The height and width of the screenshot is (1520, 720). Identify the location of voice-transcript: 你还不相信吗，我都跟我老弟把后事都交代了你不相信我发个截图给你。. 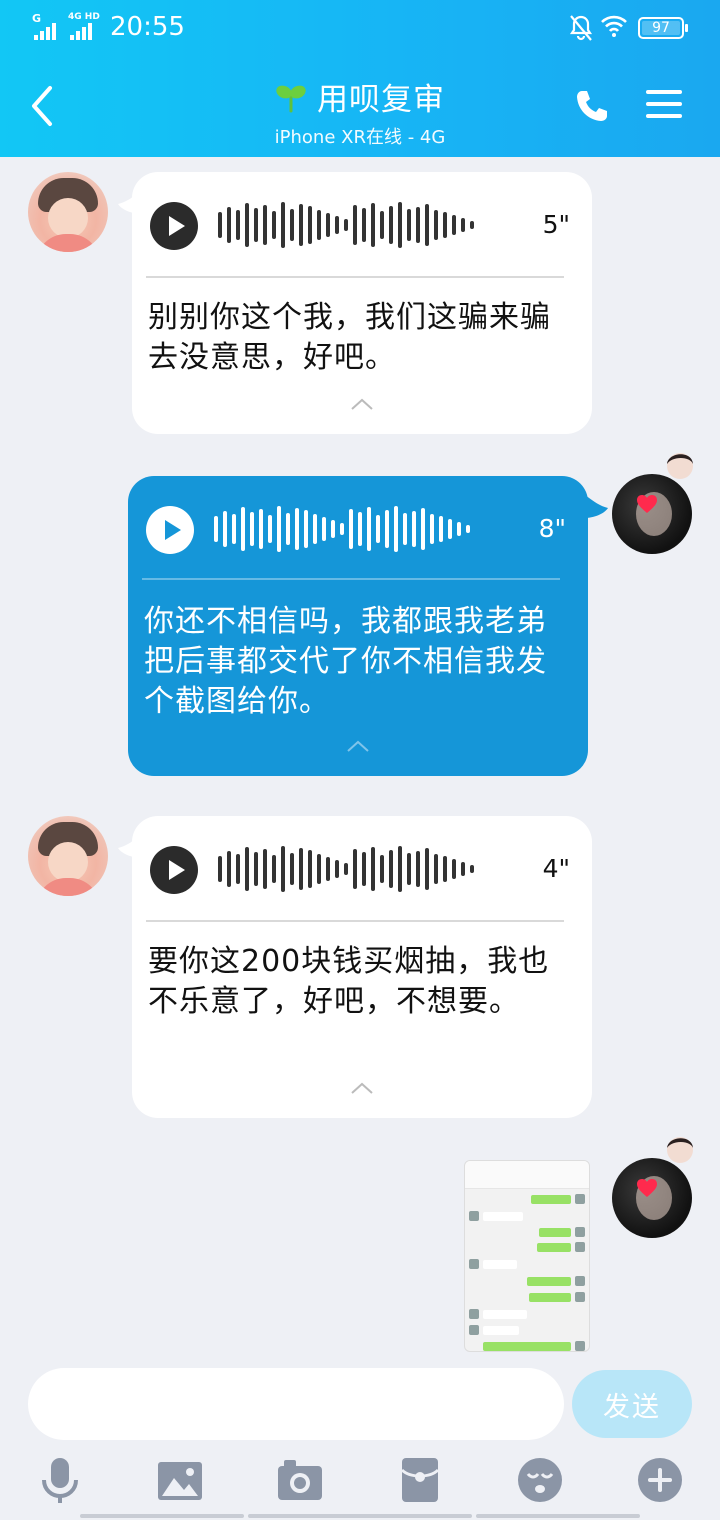
(345, 661).